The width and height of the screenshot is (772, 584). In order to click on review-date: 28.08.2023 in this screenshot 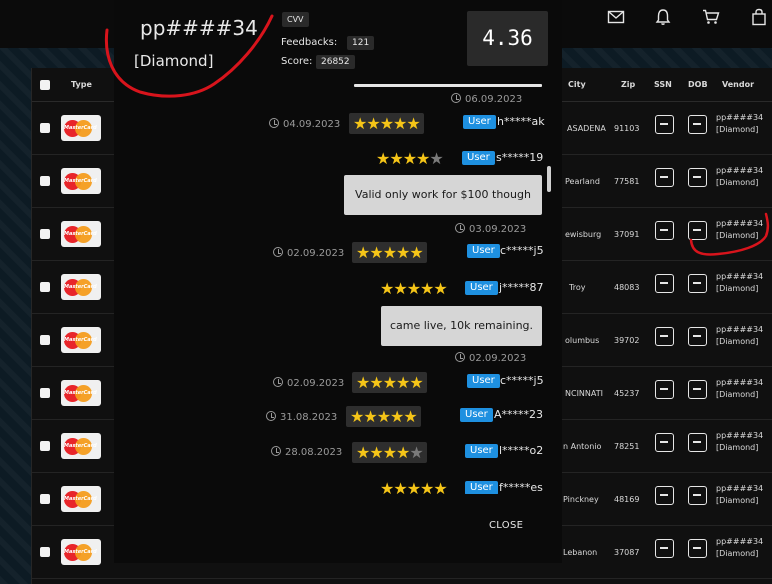, I will do `click(306, 452)`.